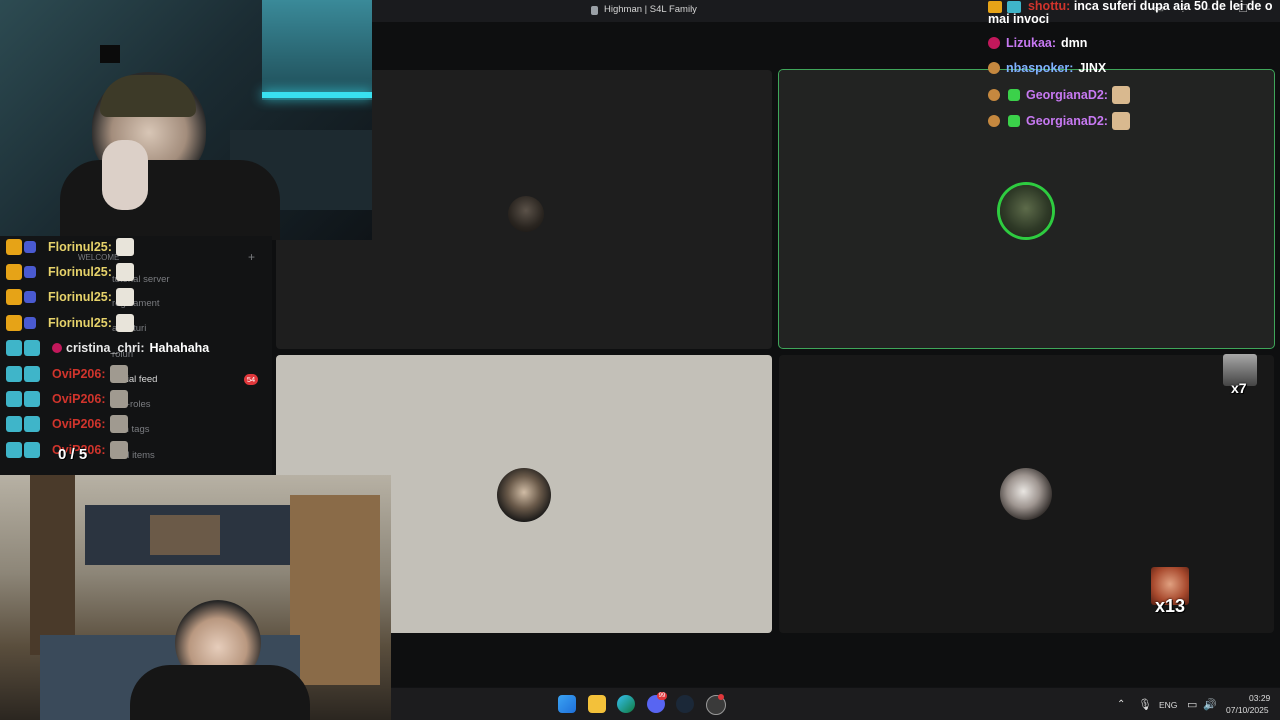 This screenshot has width=1280, height=720. Describe the element at coordinates (662, 696) in the screenshot. I see `discord-notification-badge: 99` at that location.